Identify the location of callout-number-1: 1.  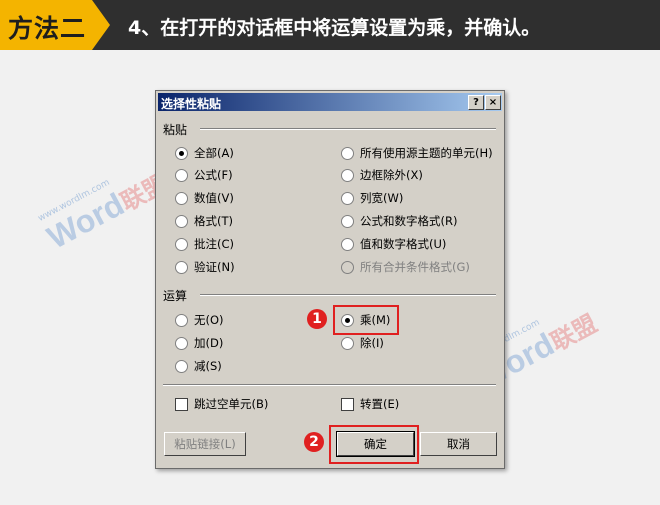
(317, 319).